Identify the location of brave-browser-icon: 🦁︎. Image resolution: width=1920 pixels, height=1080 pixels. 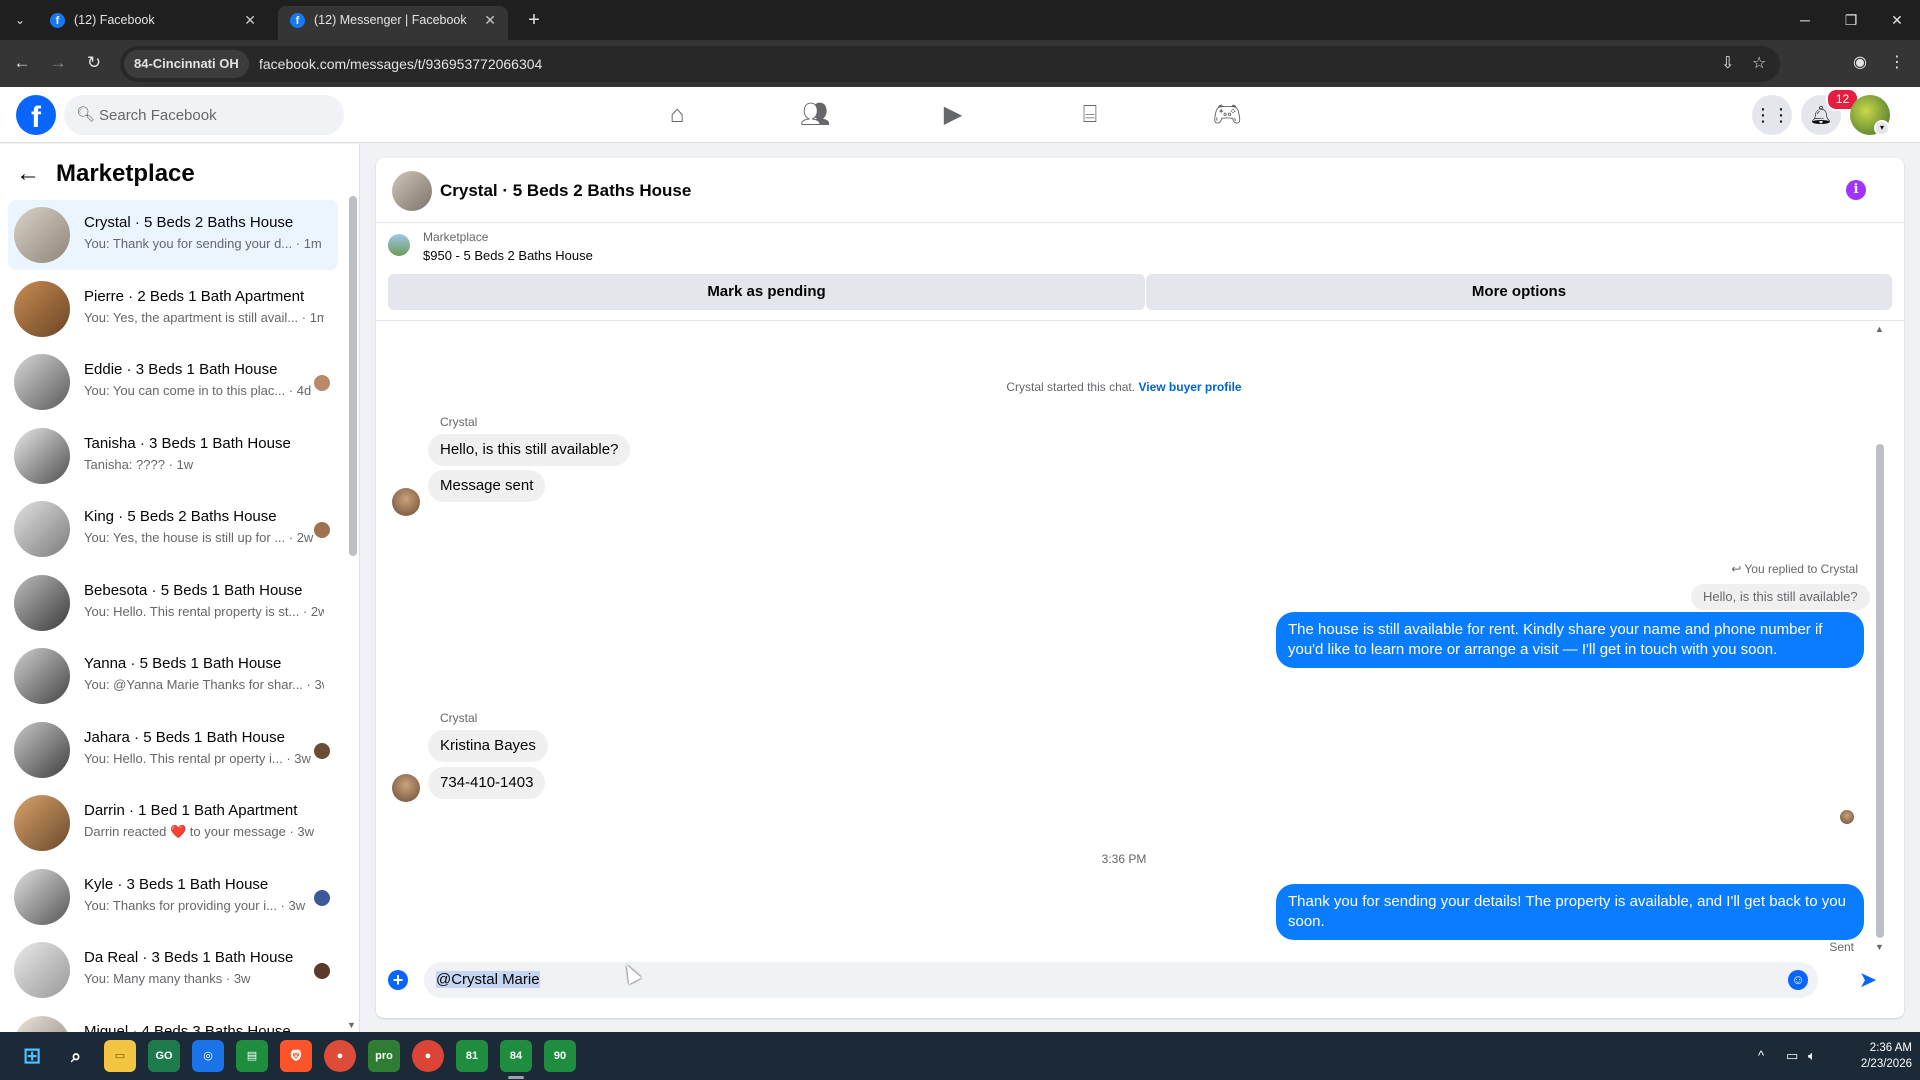
(296, 1056).